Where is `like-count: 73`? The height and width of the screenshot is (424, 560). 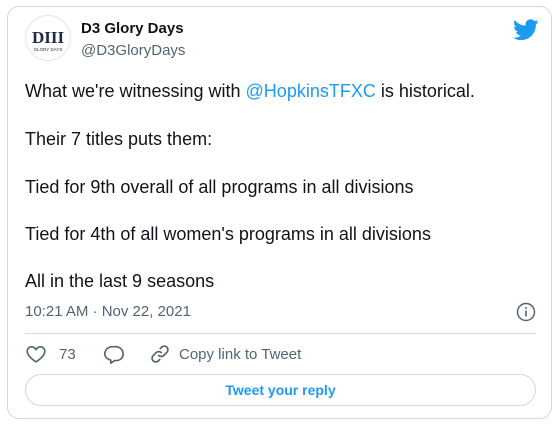 like-count: 73 is located at coordinates (67, 354).